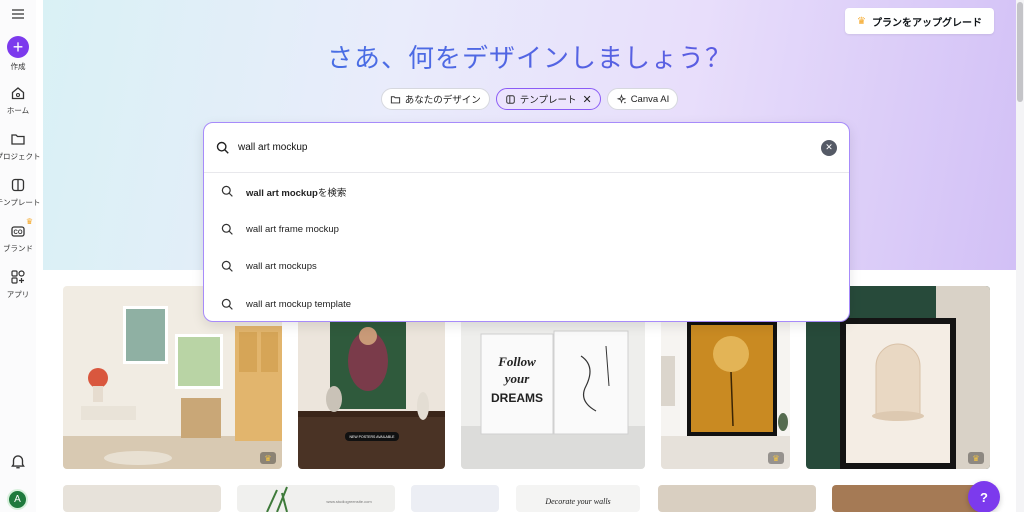 The height and width of the screenshot is (512, 1024). Describe the element at coordinates (319, 499) in the screenshot. I see `template-thumbnail-plant: www.studiogreensite.com` at that location.